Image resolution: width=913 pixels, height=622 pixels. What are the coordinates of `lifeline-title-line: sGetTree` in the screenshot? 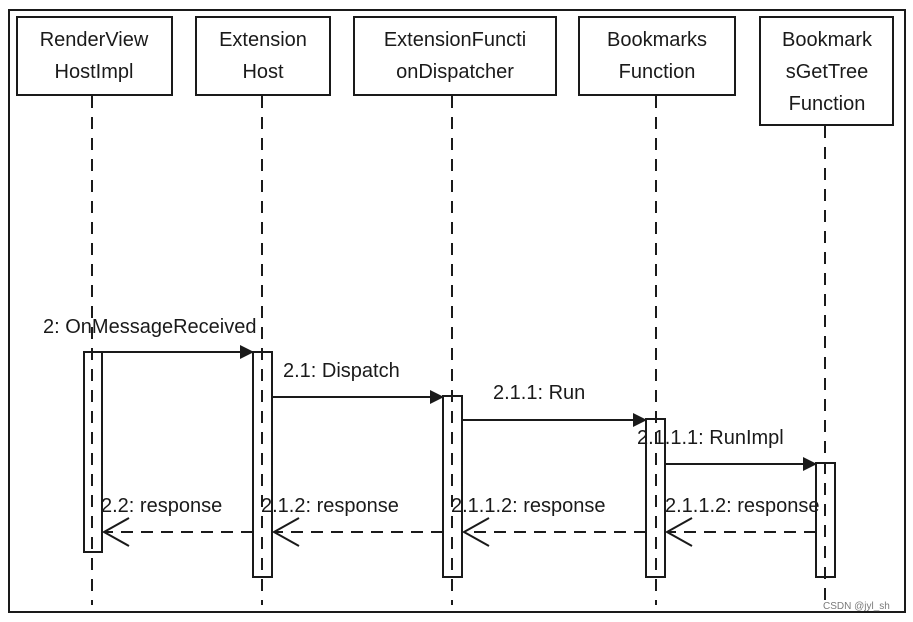 It's located at (827, 72).